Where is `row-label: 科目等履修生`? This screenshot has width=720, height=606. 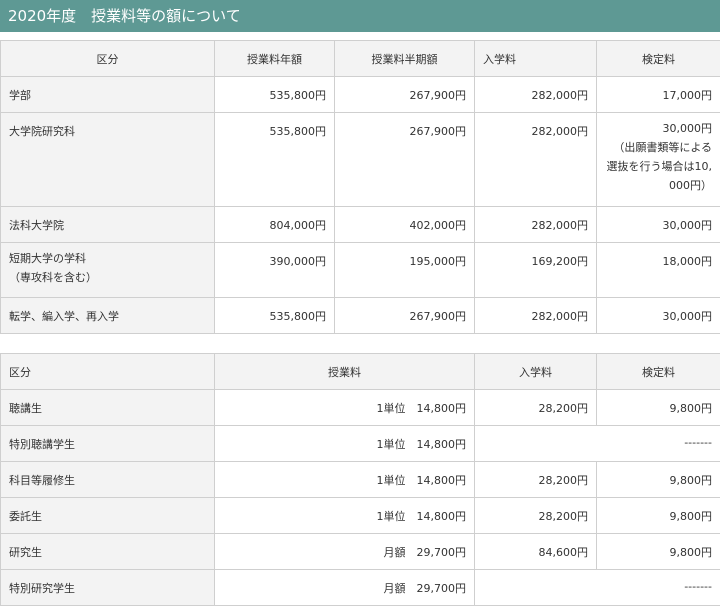
row-label: 科目等履修生 is located at coordinates (108, 480).